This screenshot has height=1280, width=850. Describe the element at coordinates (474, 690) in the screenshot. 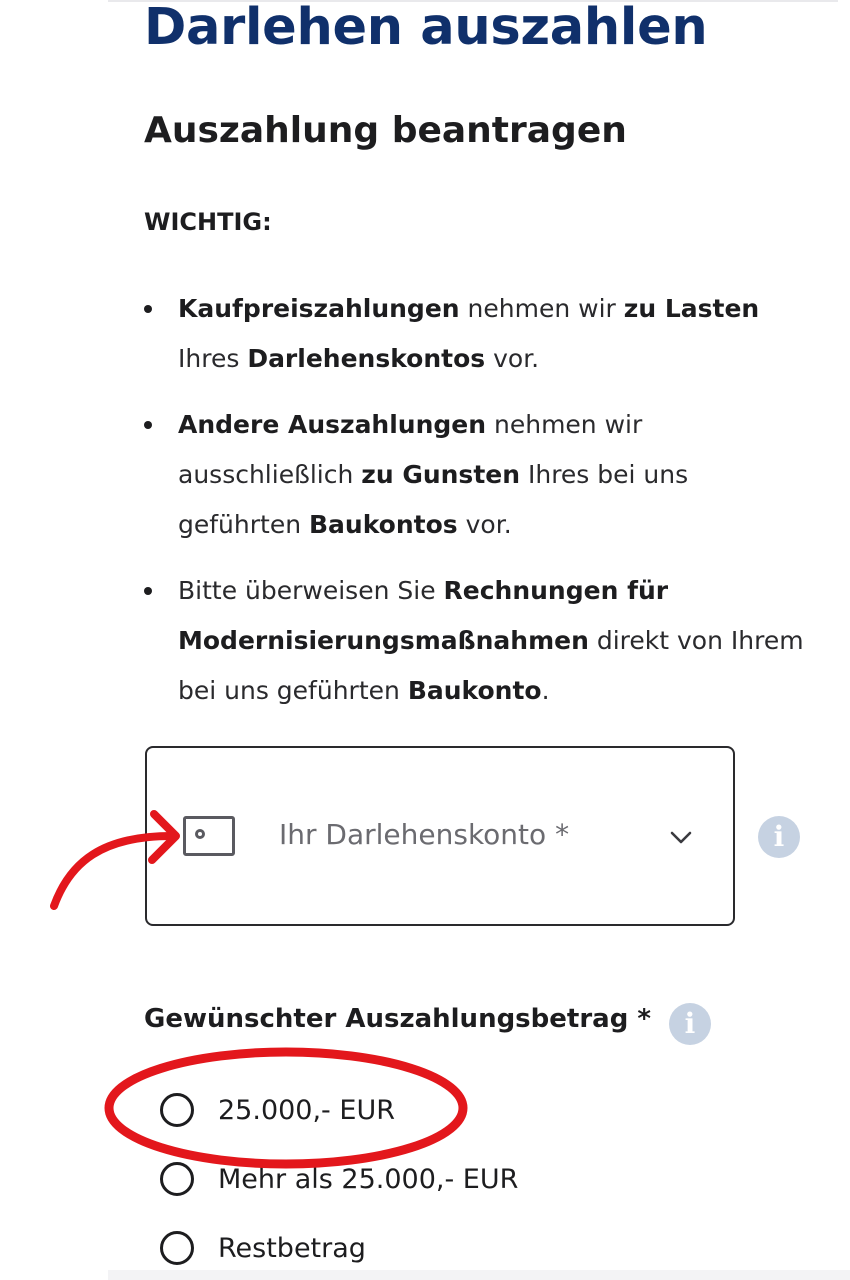

I see `note-text: Baukonto` at that location.